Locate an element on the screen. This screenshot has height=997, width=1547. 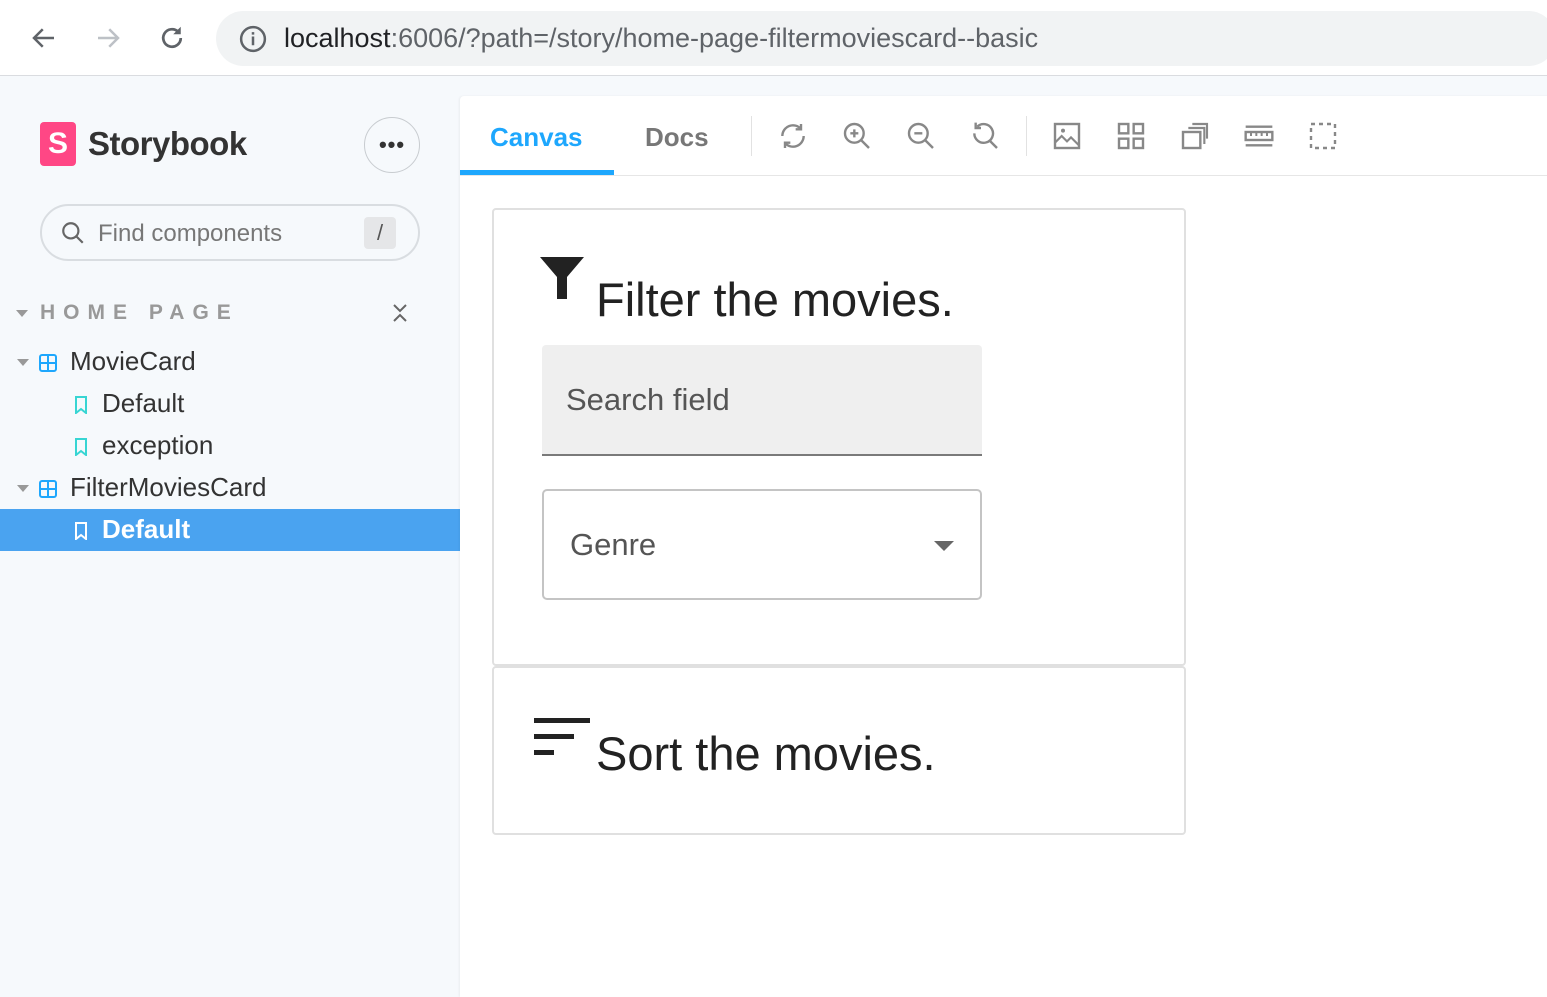
search-field-label: Search field is located at coordinates (648, 399).